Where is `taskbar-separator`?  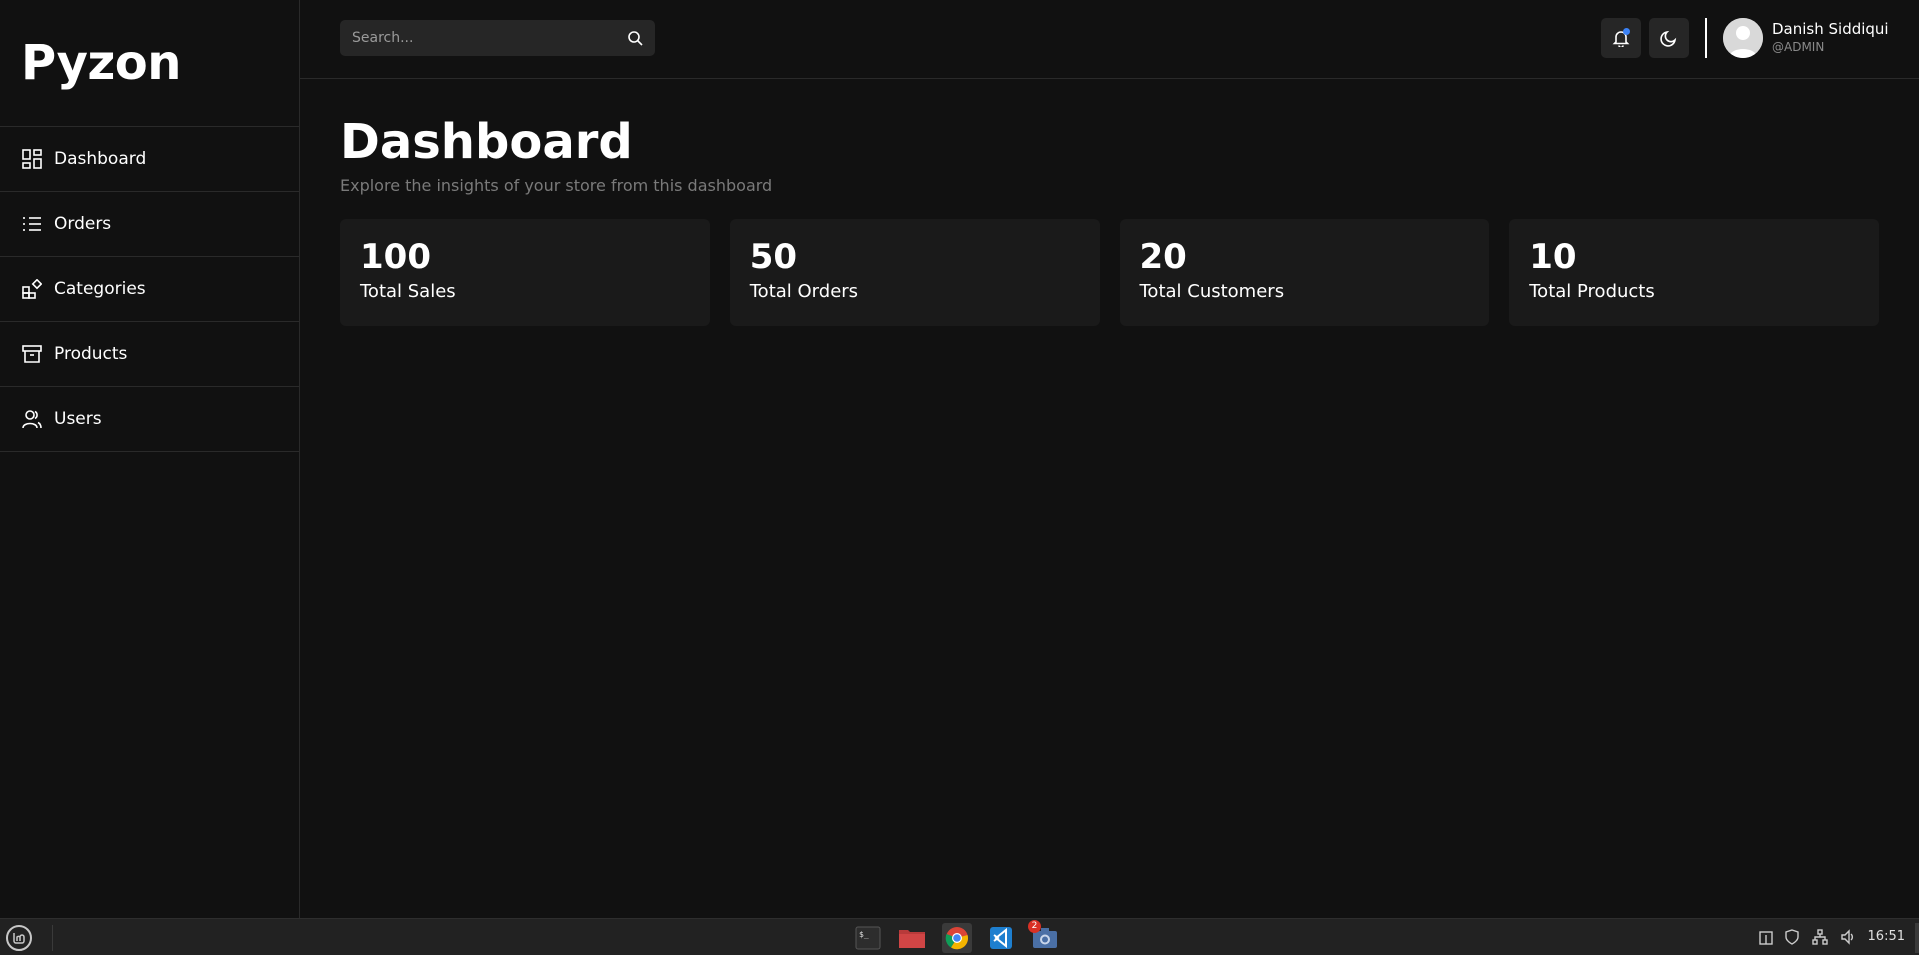 taskbar-separator is located at coordinates (52, 938).